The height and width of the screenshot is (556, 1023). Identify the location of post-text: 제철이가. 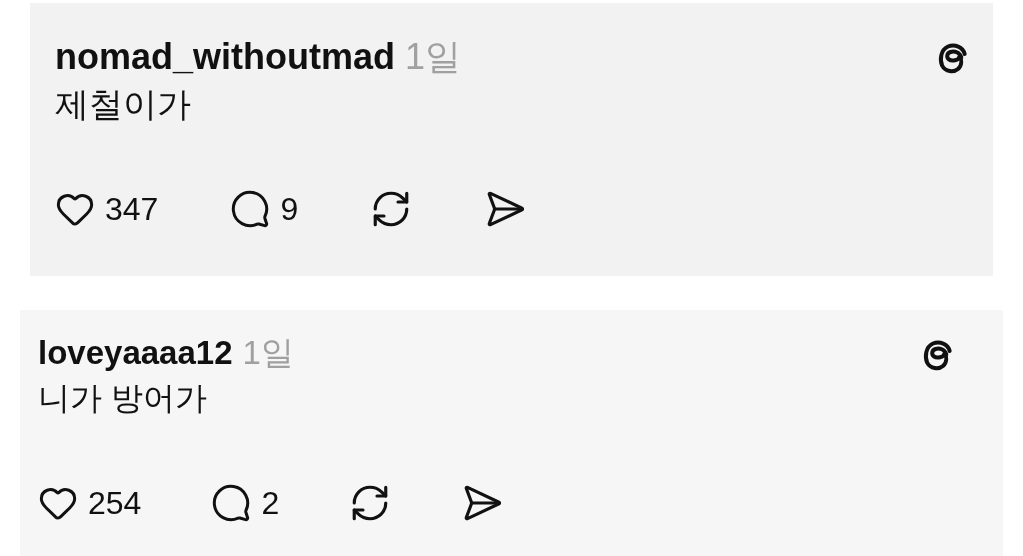
(123, 104).